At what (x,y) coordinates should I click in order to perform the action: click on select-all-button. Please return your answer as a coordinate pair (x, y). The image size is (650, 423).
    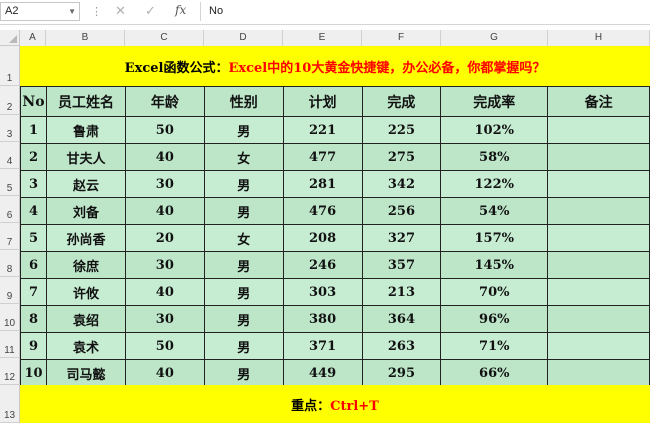
    Looking at the image, I should click on (10, 38).